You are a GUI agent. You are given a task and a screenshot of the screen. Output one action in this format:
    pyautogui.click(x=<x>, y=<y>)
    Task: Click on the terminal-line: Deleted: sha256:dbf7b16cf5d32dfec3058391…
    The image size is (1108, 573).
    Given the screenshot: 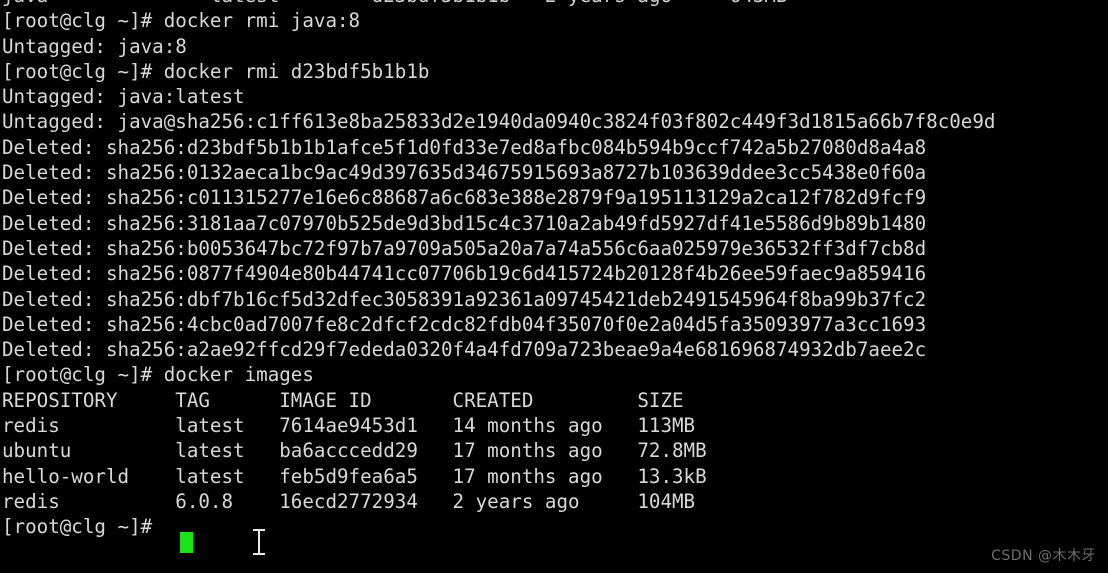 What is the action you would take?
    pyautogui.click(x=464, y=299)
    